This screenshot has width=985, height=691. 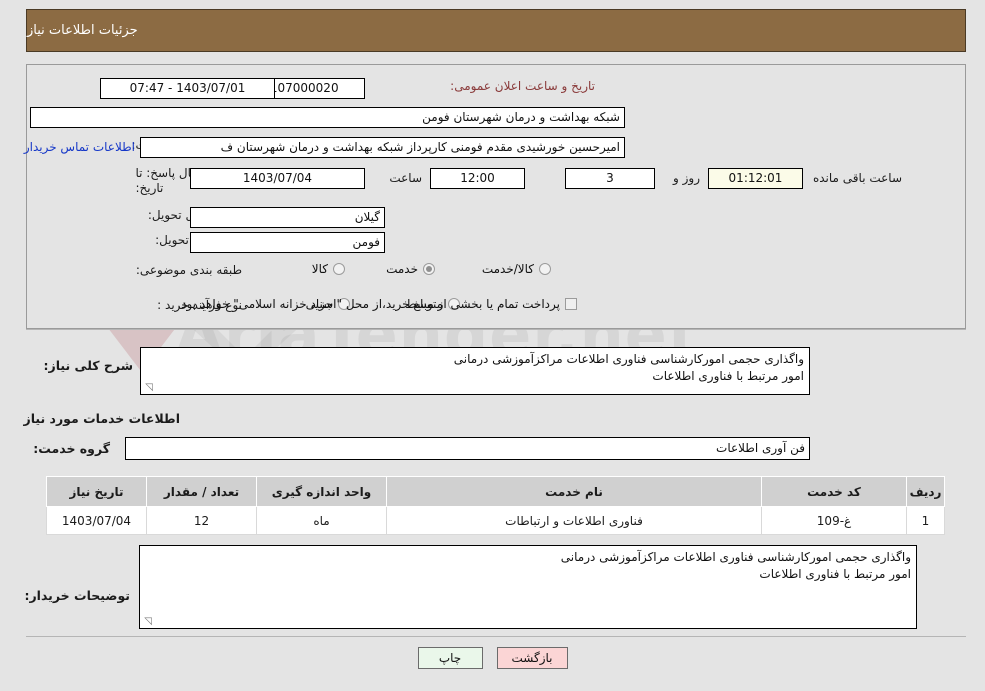 What do you see at coordinates (201, 520) in the screenshot?
I see `cell-quantity: 12` at bounding box center [201, 520].